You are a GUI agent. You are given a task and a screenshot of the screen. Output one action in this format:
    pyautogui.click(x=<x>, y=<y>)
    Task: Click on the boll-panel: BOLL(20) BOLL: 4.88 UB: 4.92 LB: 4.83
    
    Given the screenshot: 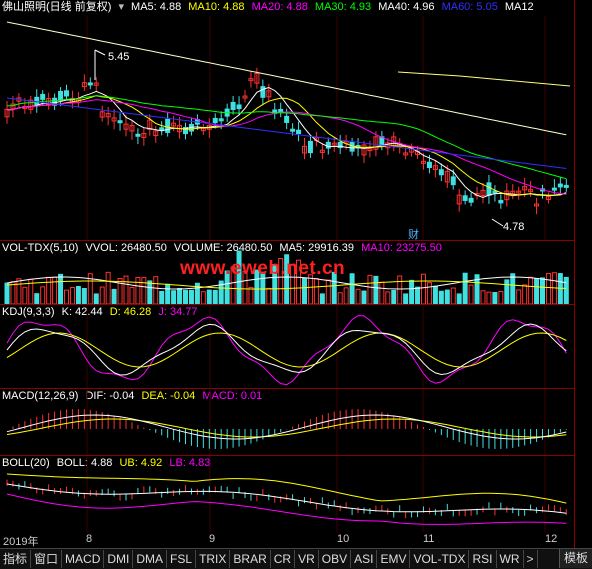 What is the action you would take?
    pyautogui.click(x=287, y=494)
    